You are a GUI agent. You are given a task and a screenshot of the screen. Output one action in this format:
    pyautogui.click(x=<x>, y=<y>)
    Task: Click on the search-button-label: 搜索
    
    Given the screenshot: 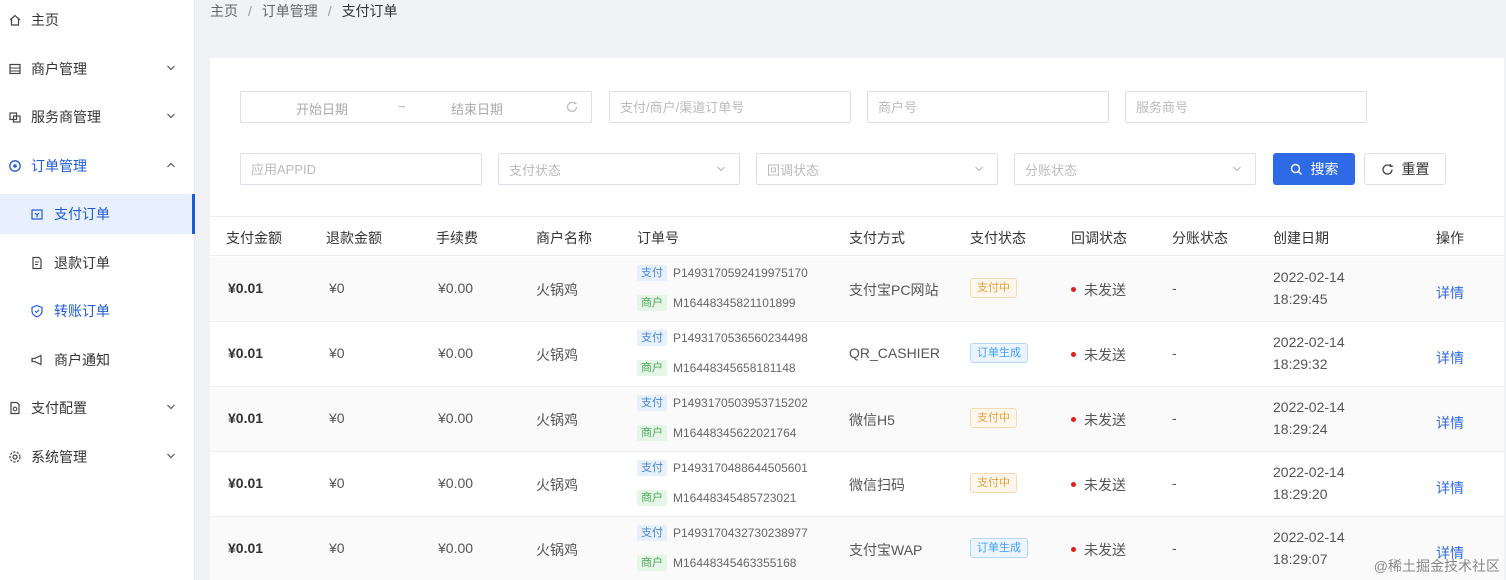 What is the action you would take?
    pyautogui.click(x=1324, y=169)
    